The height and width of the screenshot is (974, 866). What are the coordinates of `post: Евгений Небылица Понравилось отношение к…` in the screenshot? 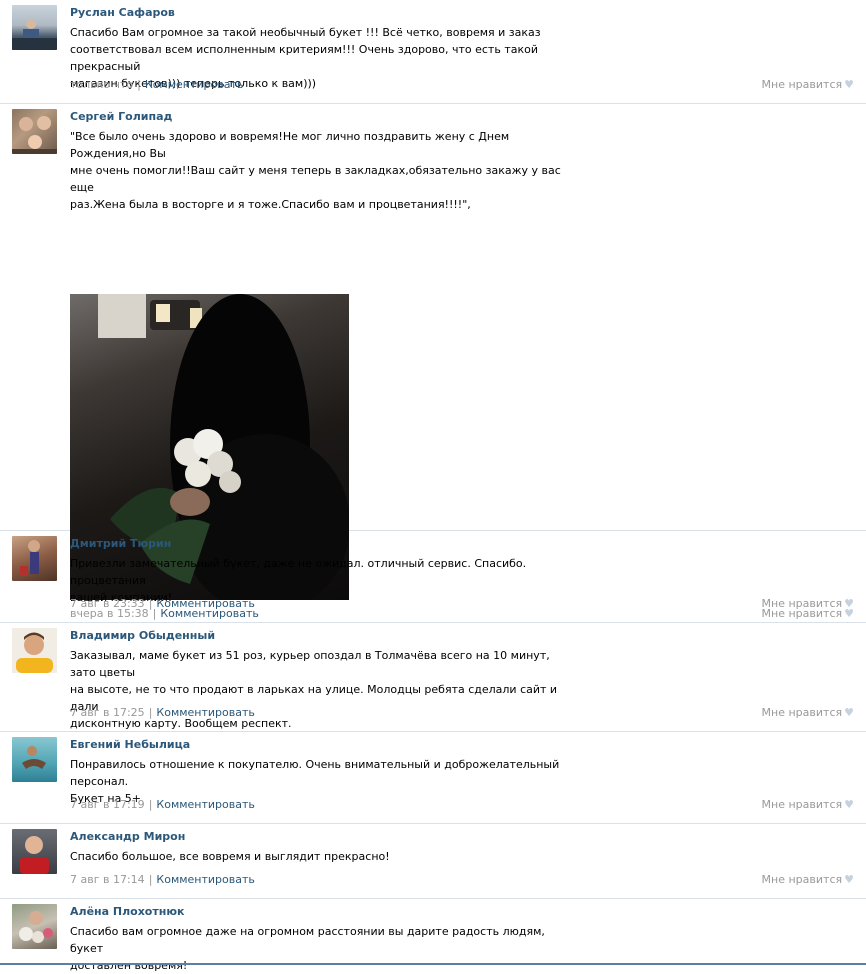 It's located at (433, 778).